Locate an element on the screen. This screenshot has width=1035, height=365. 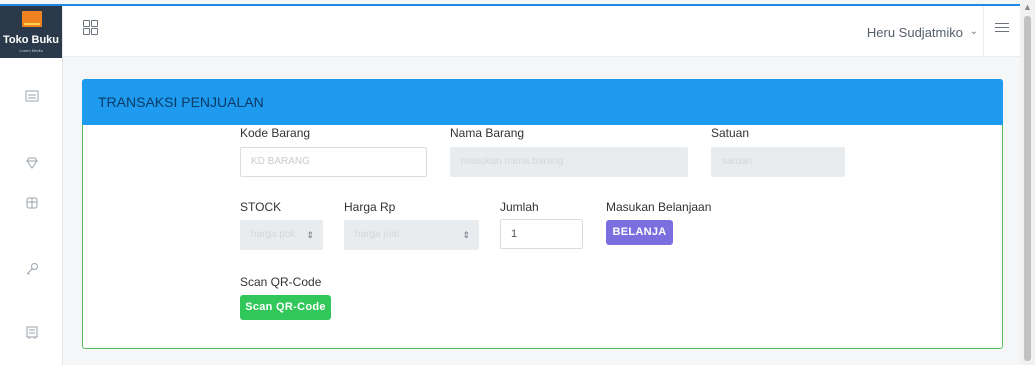
chevron-down-icon: ⌄ is located at coordinates (974, 31).